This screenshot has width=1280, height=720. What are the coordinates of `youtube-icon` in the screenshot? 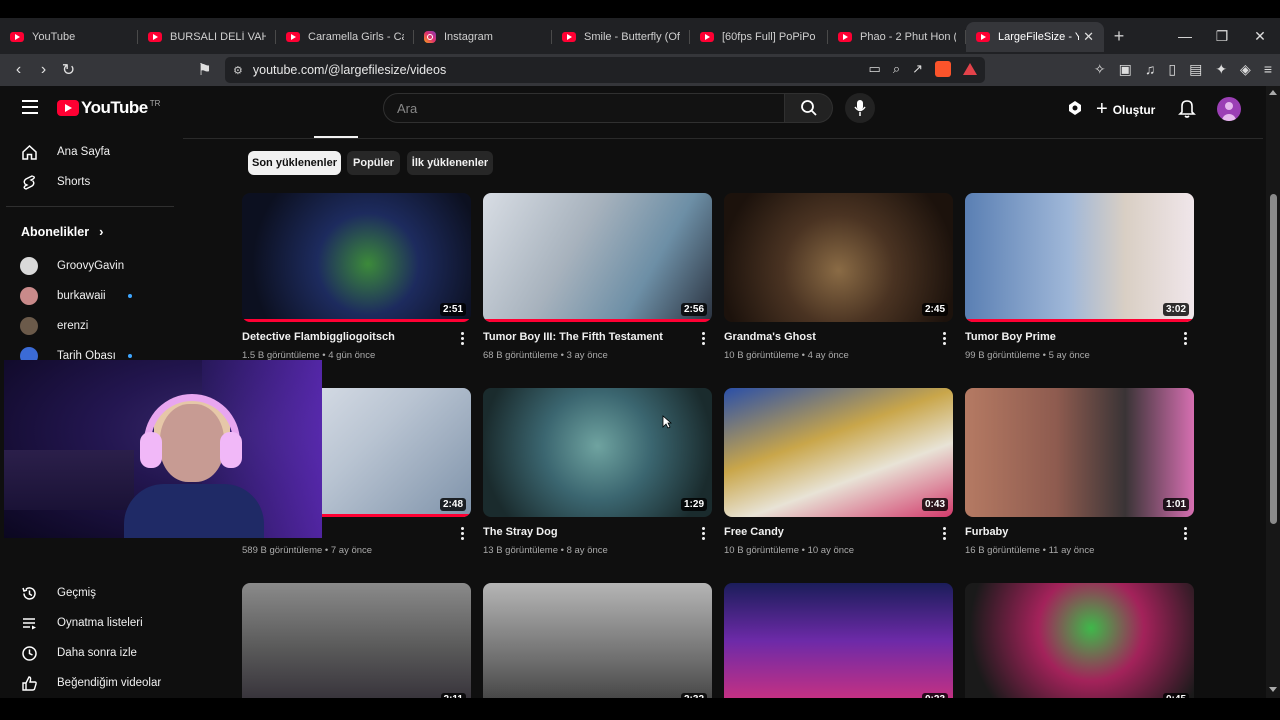 It's located at (845, 37).